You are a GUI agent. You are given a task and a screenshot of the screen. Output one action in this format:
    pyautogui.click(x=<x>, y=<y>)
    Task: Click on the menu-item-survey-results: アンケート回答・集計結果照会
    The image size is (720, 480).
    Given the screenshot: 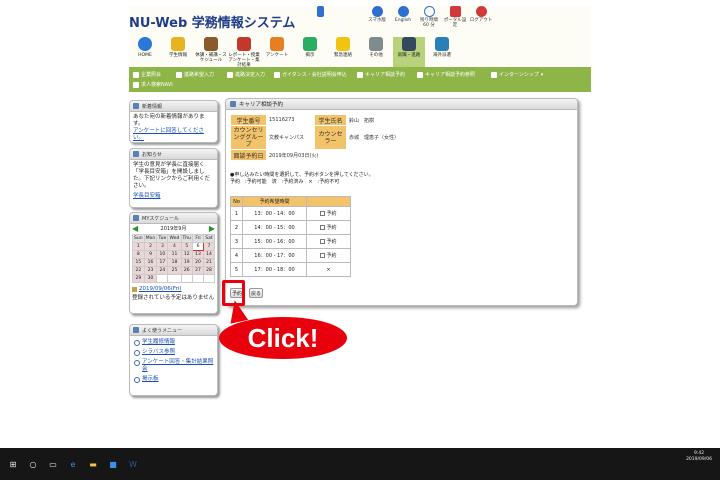 What is the action you would take?
    pyautogui.click(x=174, y=366)
    